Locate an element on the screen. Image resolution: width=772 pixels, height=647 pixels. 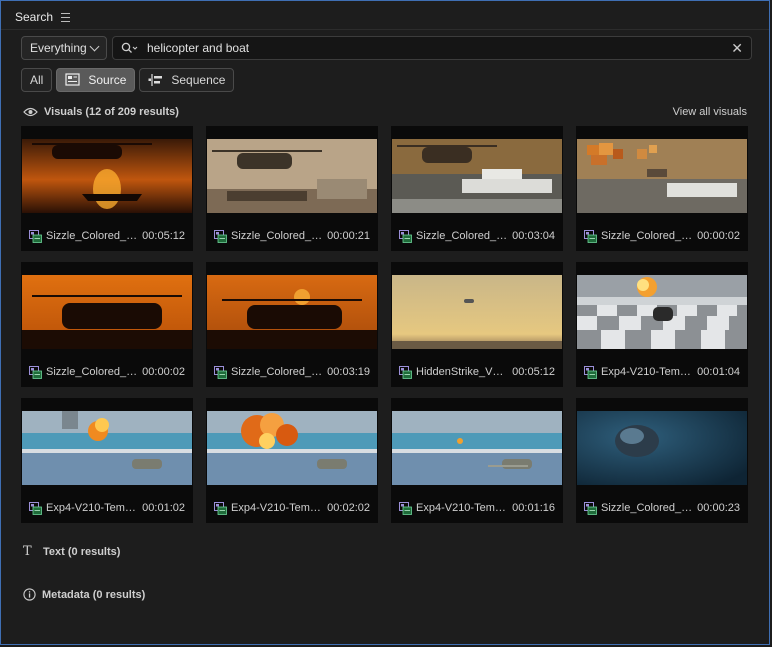
text-section-title: Text (0 results) is located at coordinates (82, 551).